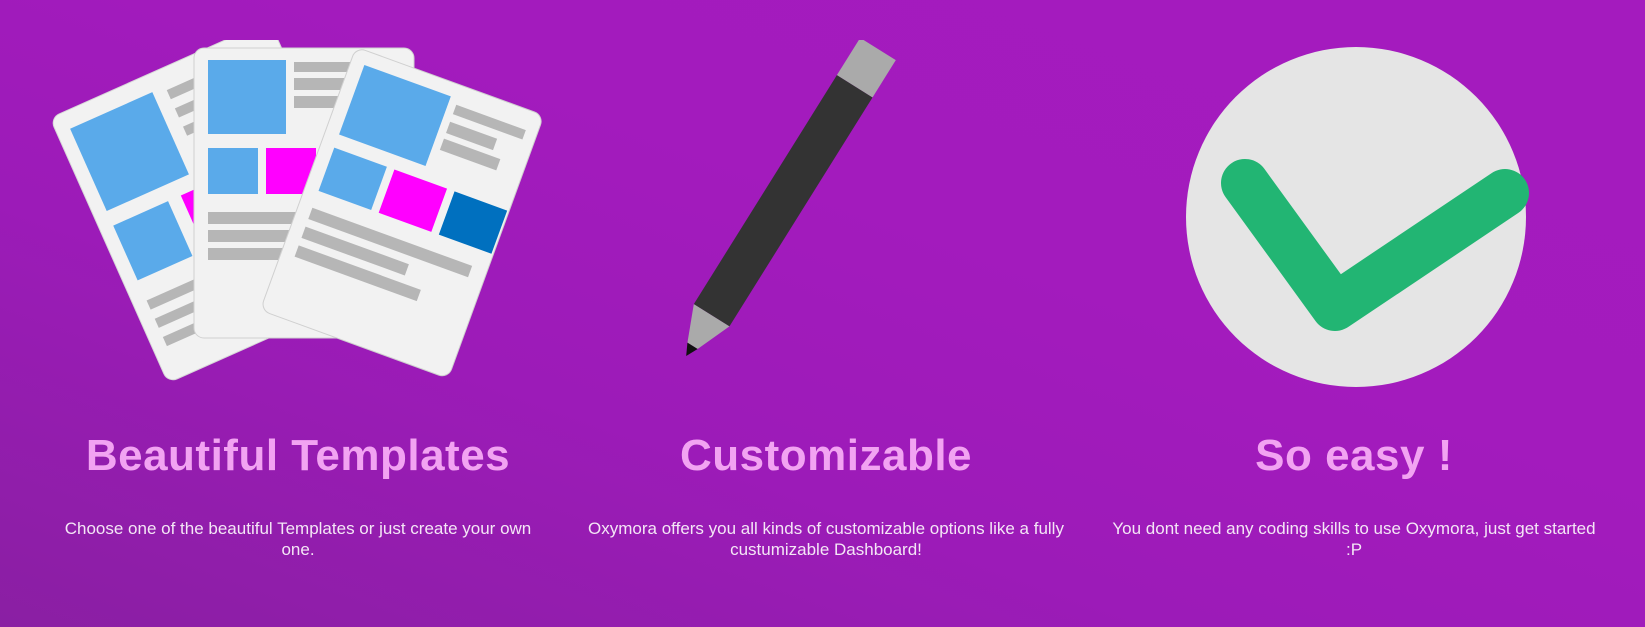 Image resolution: width=1645 pixels, height=627 pixels. I want to click on feature-title: So easy !, so click(1354, 455).